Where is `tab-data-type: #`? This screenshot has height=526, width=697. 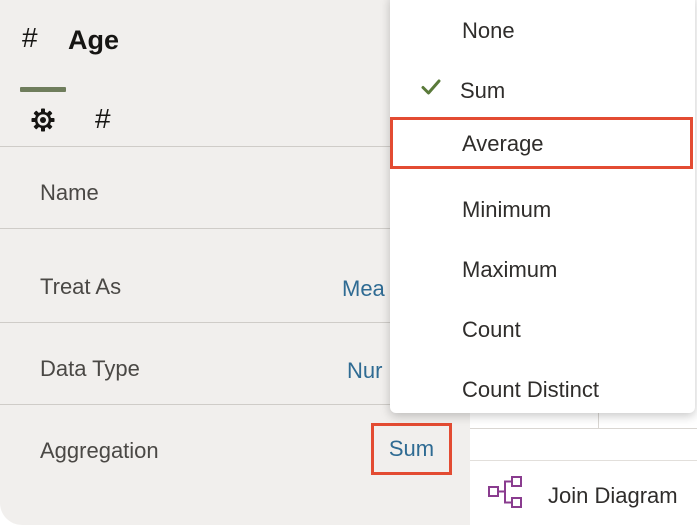
tab-data-type: # is located at coordinates (103, 119).